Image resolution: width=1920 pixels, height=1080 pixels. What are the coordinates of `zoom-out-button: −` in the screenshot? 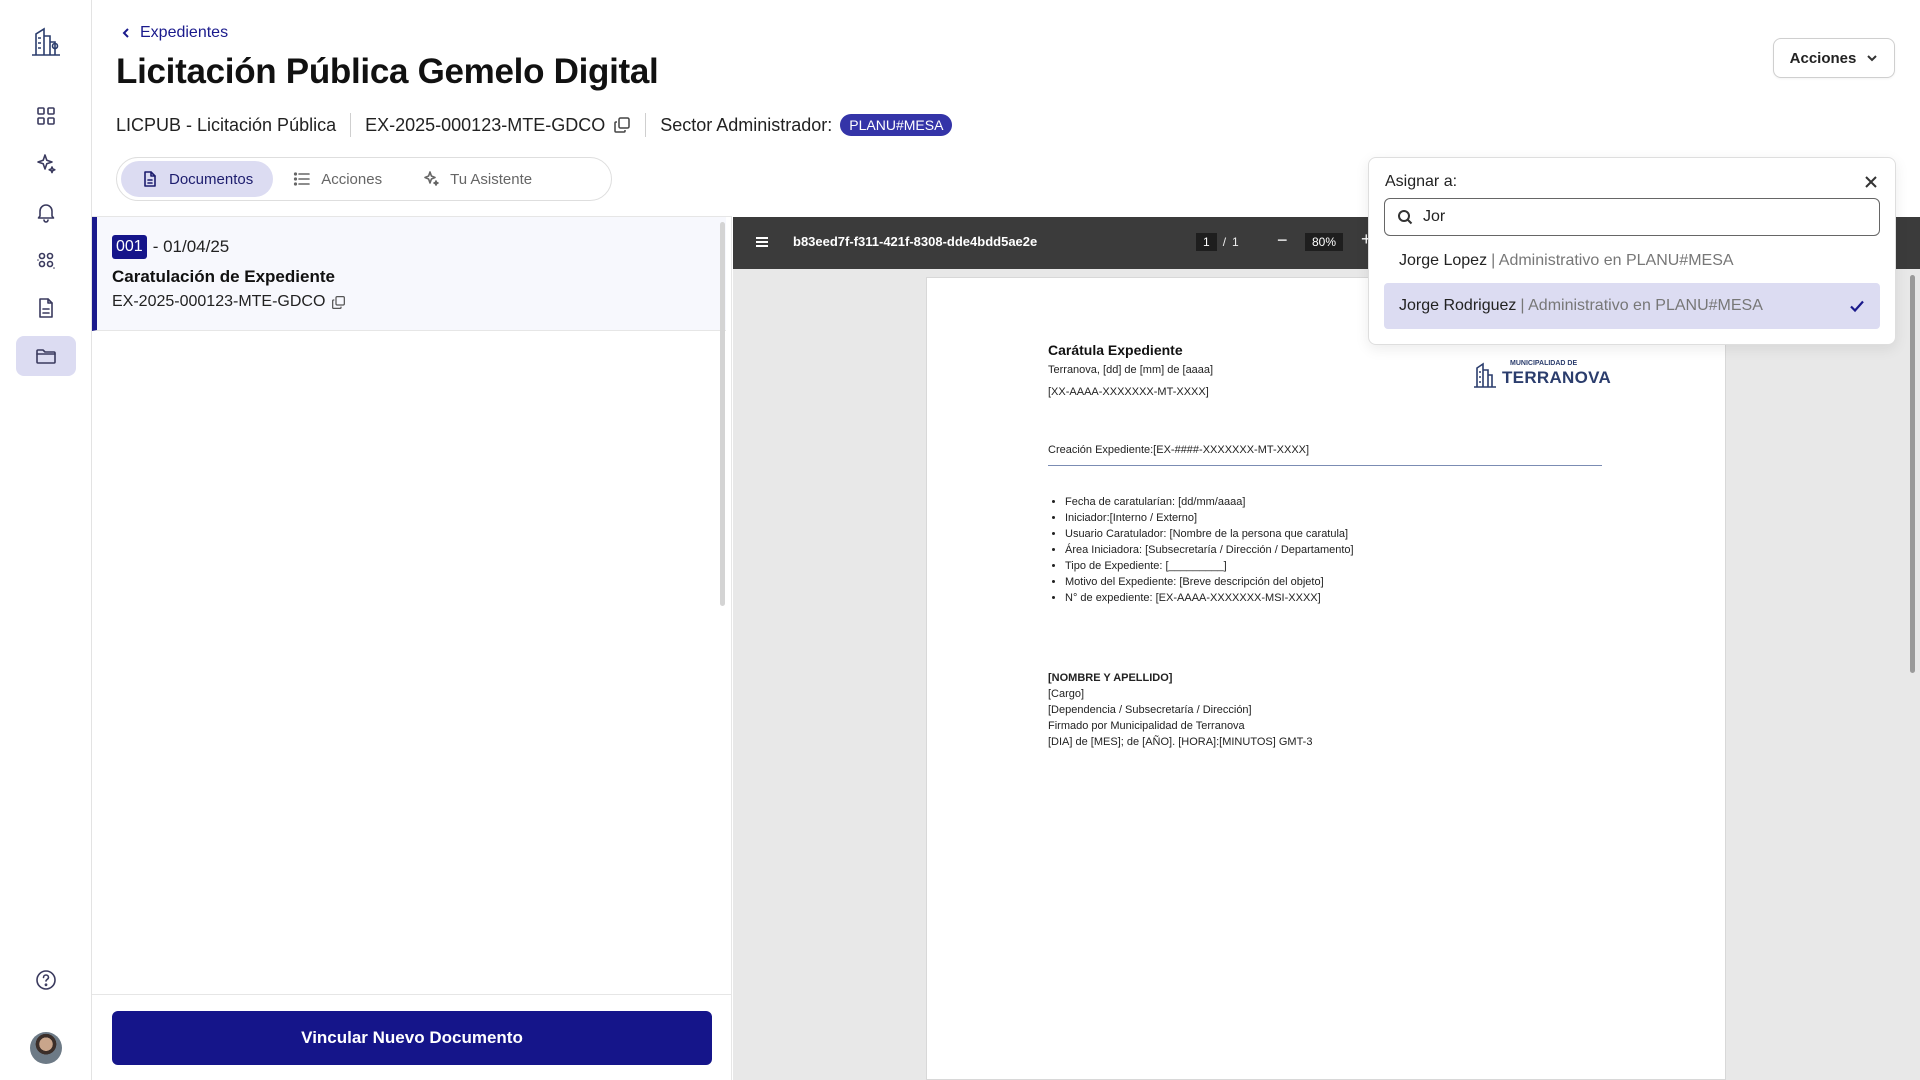 It's located at (1282, 240).